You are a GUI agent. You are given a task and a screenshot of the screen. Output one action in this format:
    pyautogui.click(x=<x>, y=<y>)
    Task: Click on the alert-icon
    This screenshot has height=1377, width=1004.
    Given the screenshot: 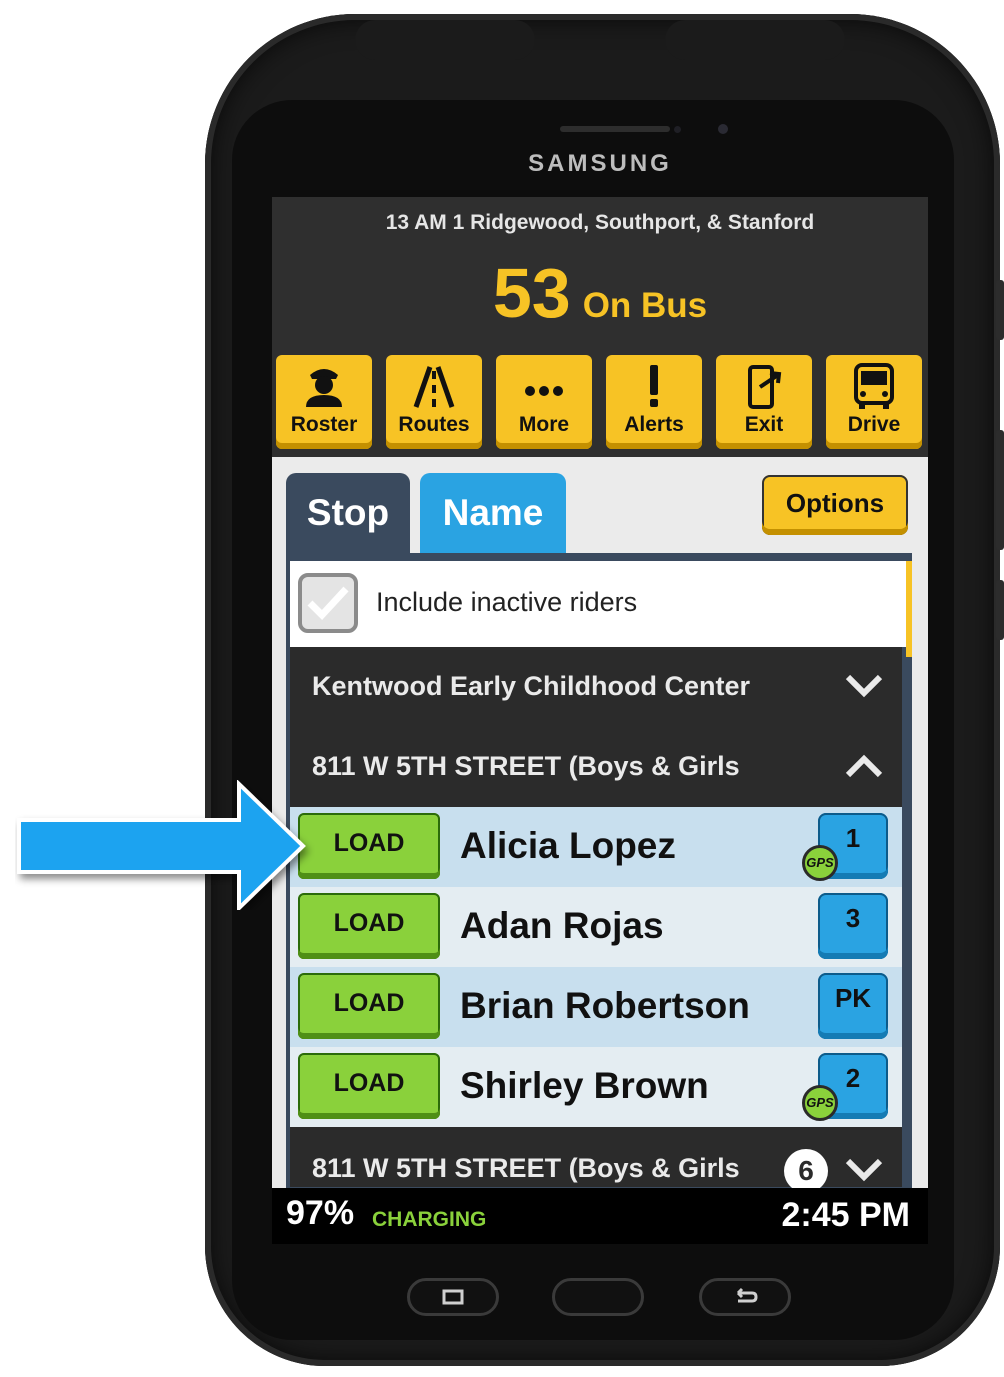 What is the action you would take?
    pyautogui.click(x=654, y=386)
    